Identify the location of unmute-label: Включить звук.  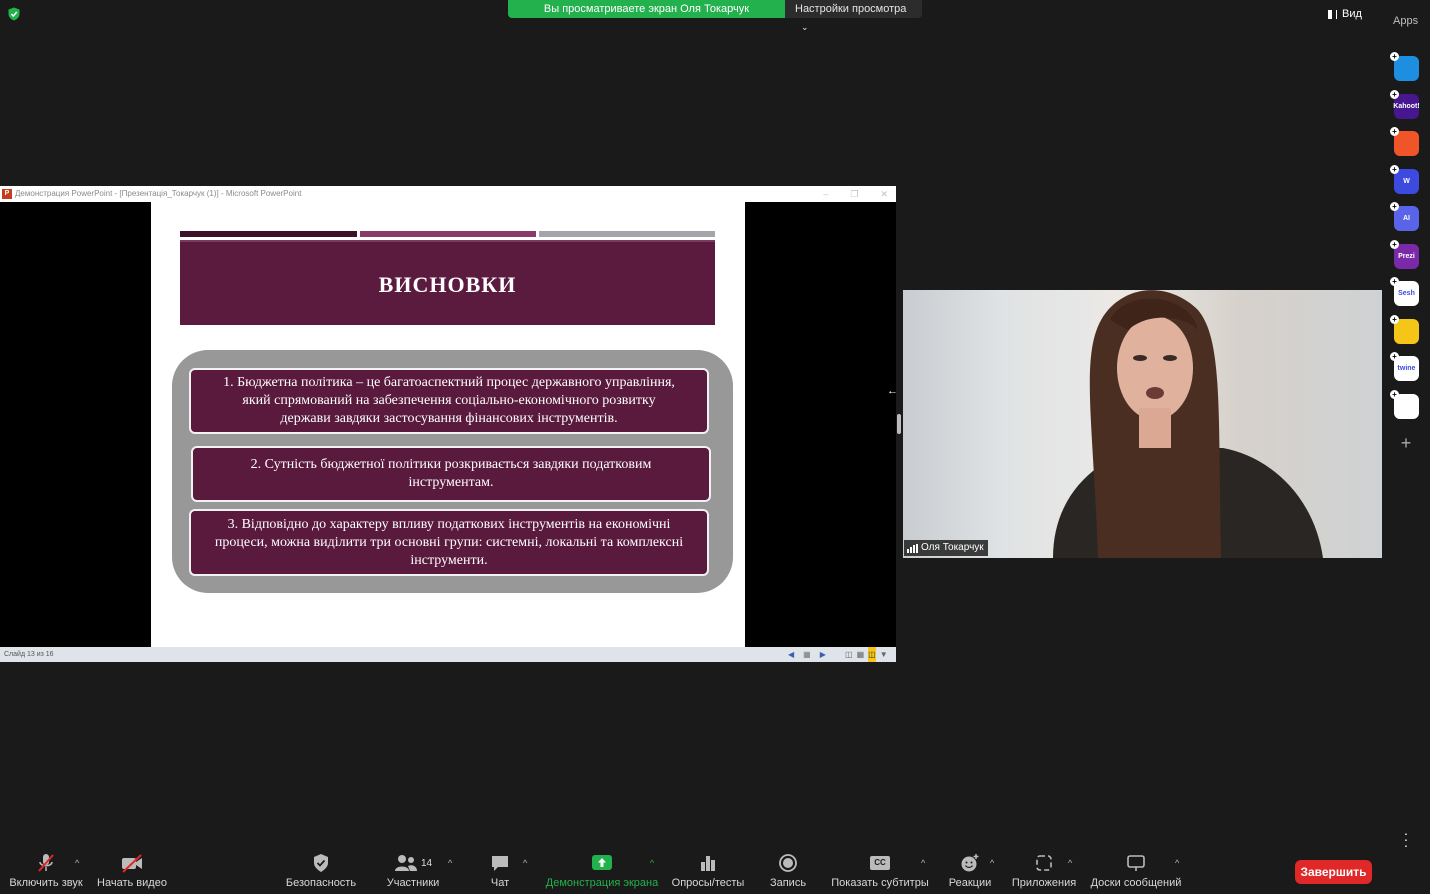
(46, 883).